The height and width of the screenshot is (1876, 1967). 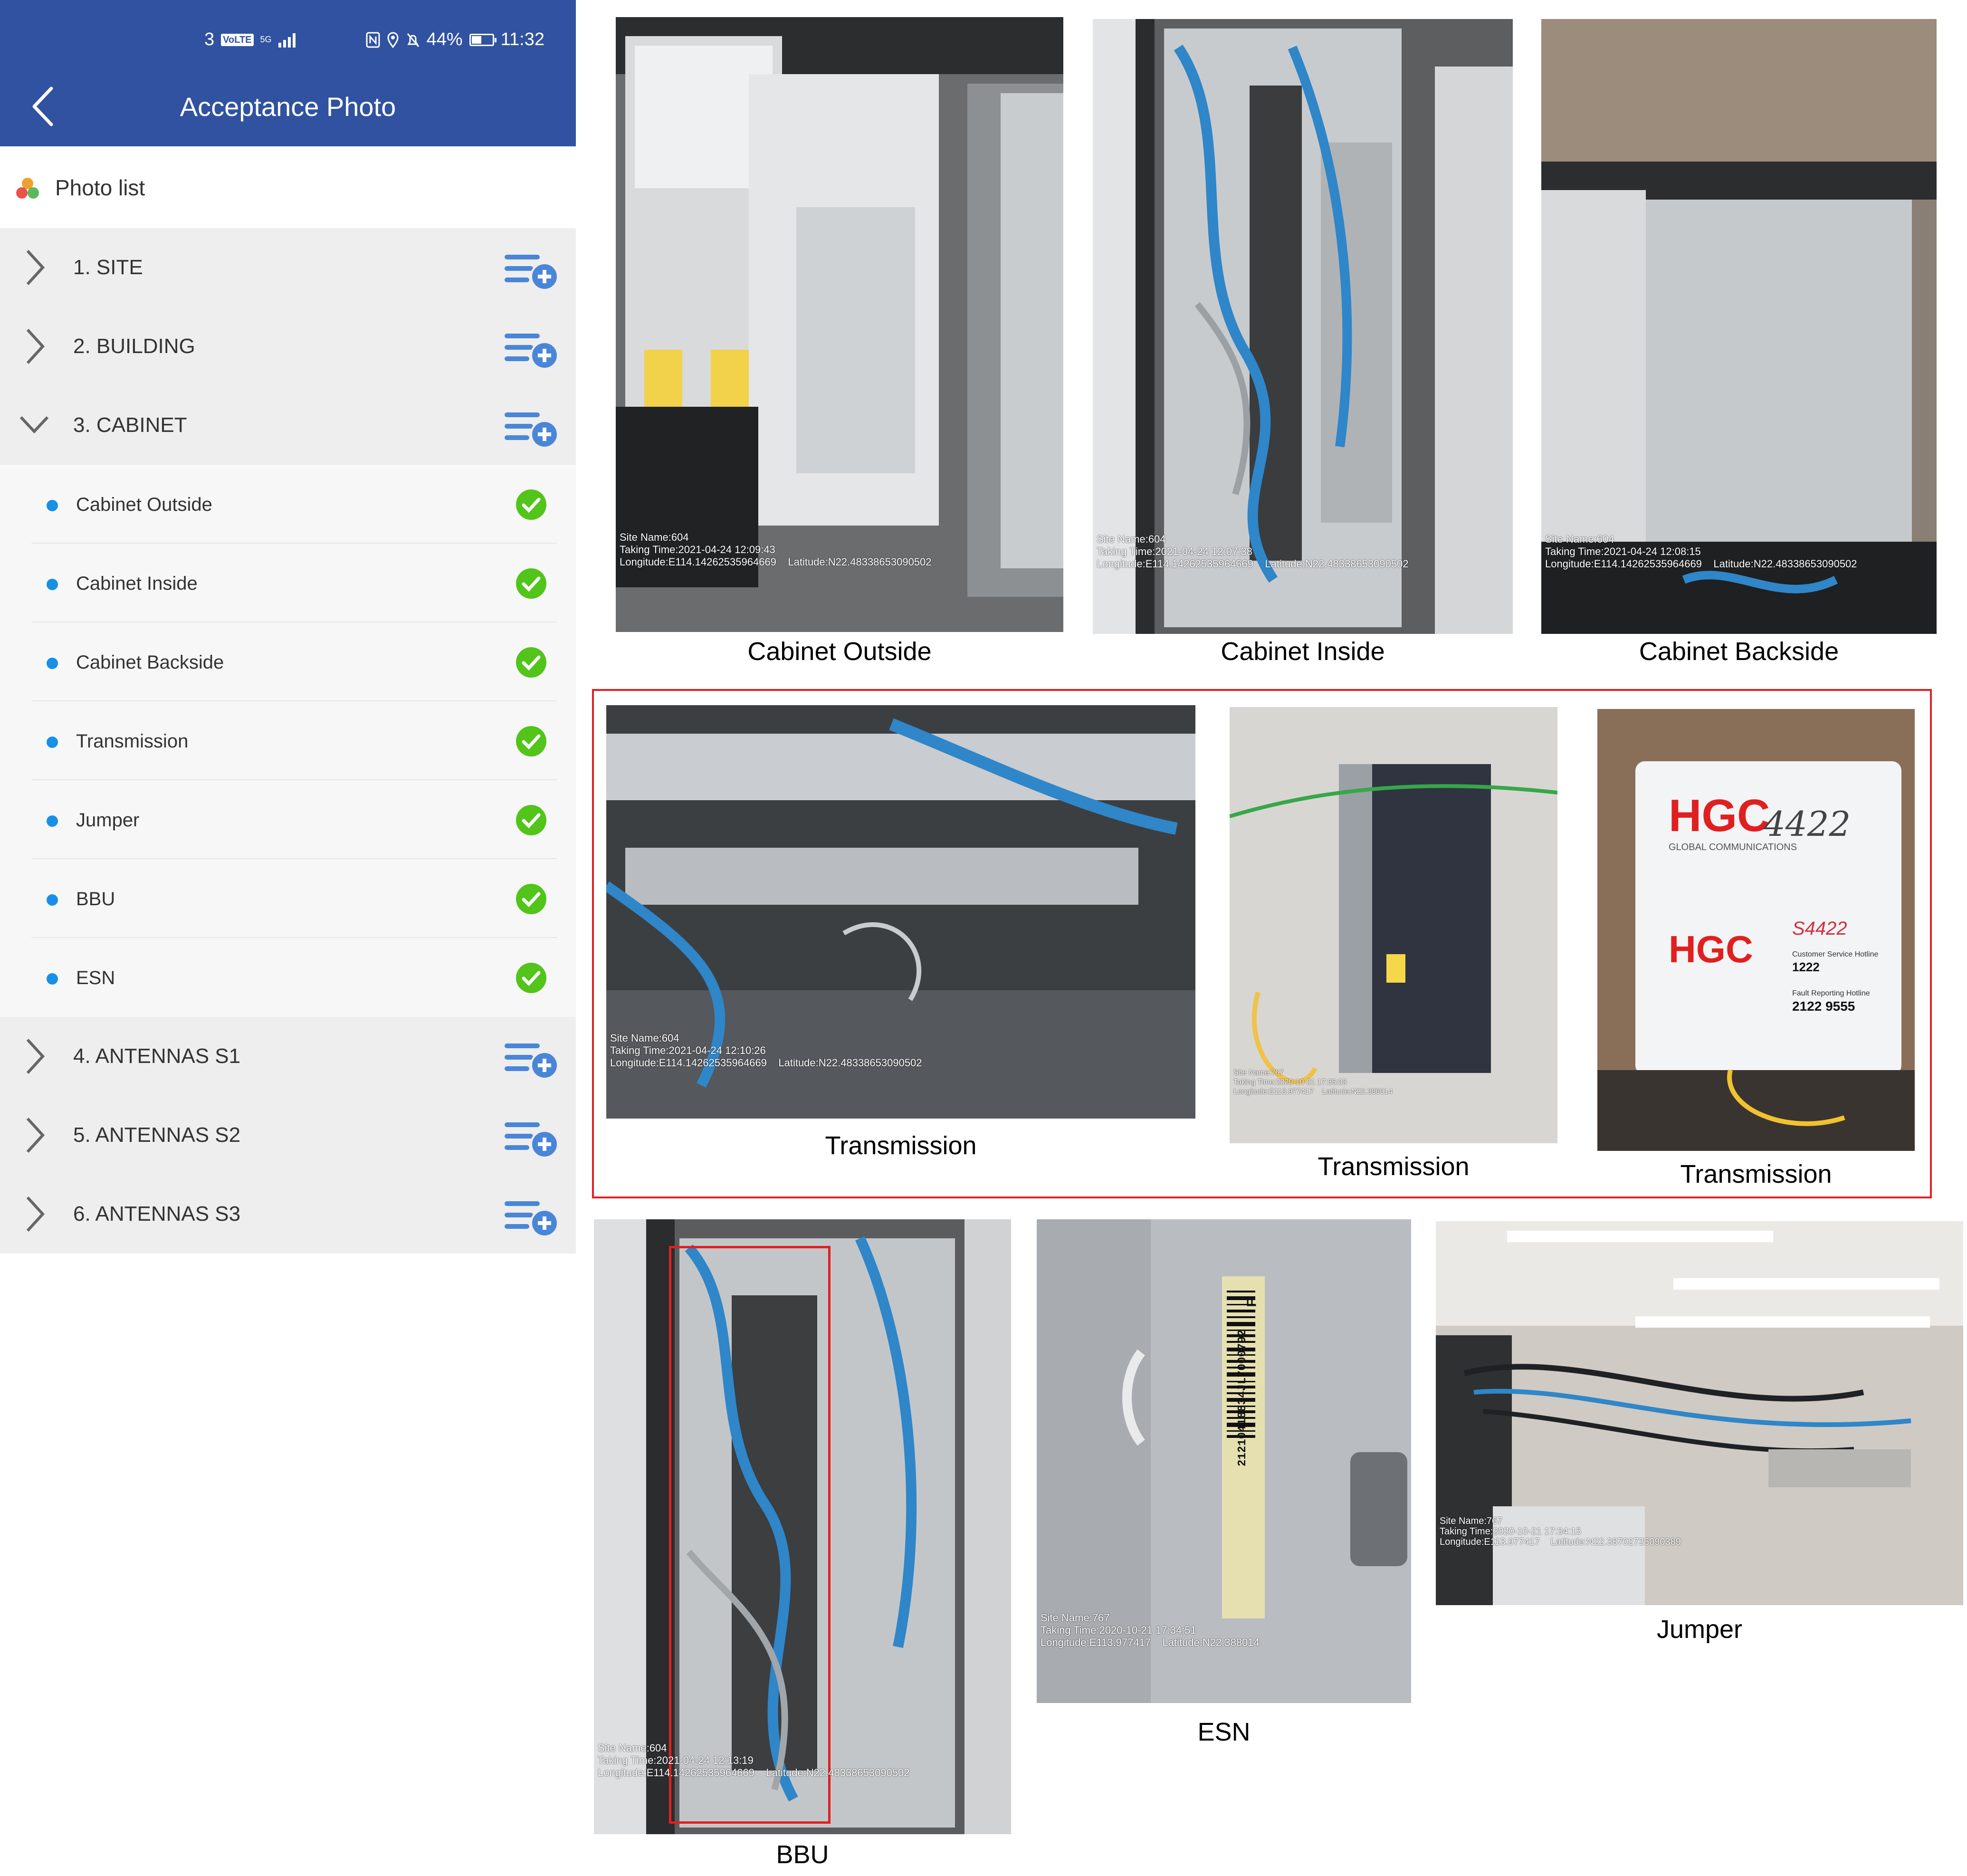 I want to click on esn-barcode-text: 21210418834JL7000792, so click(x=1242, y=1397).